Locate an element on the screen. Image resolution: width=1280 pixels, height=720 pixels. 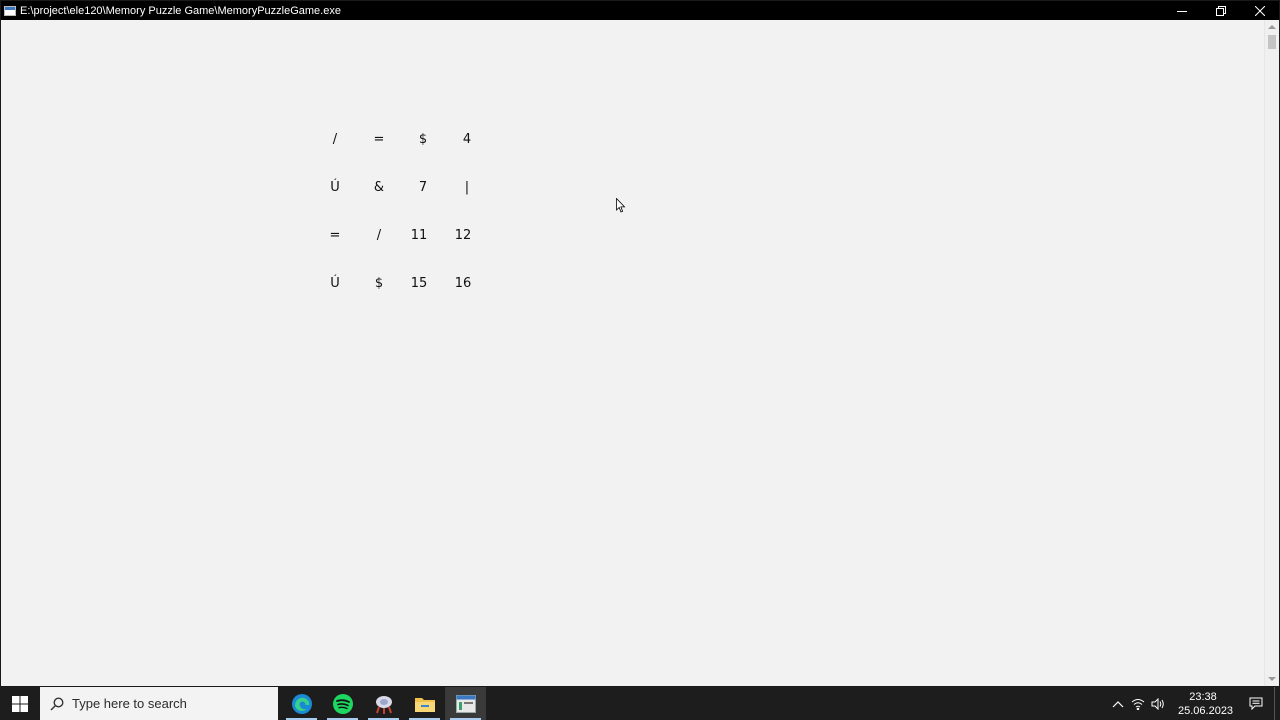
minimize-button is located at coordinates (1181, 10).